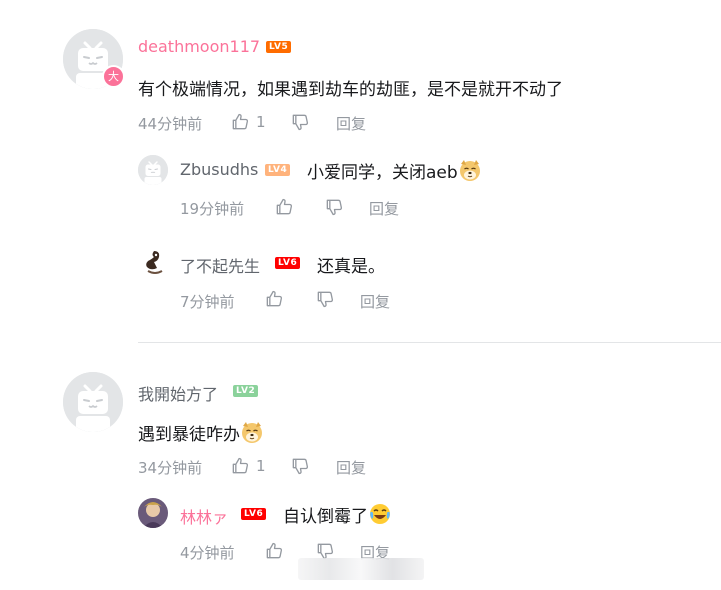  I want to click on character-avatar-icon, so click(153, 513).